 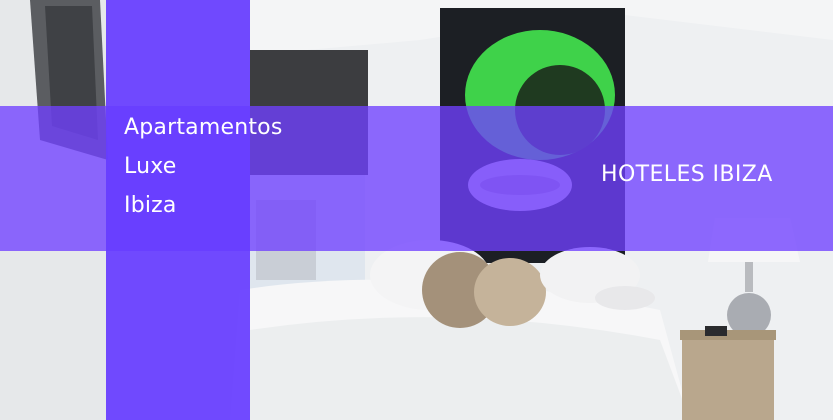 What do you see at coordinates (625, 298) in the screenshot?
I see `pillow-bolster` at bounding box center [625, 298].